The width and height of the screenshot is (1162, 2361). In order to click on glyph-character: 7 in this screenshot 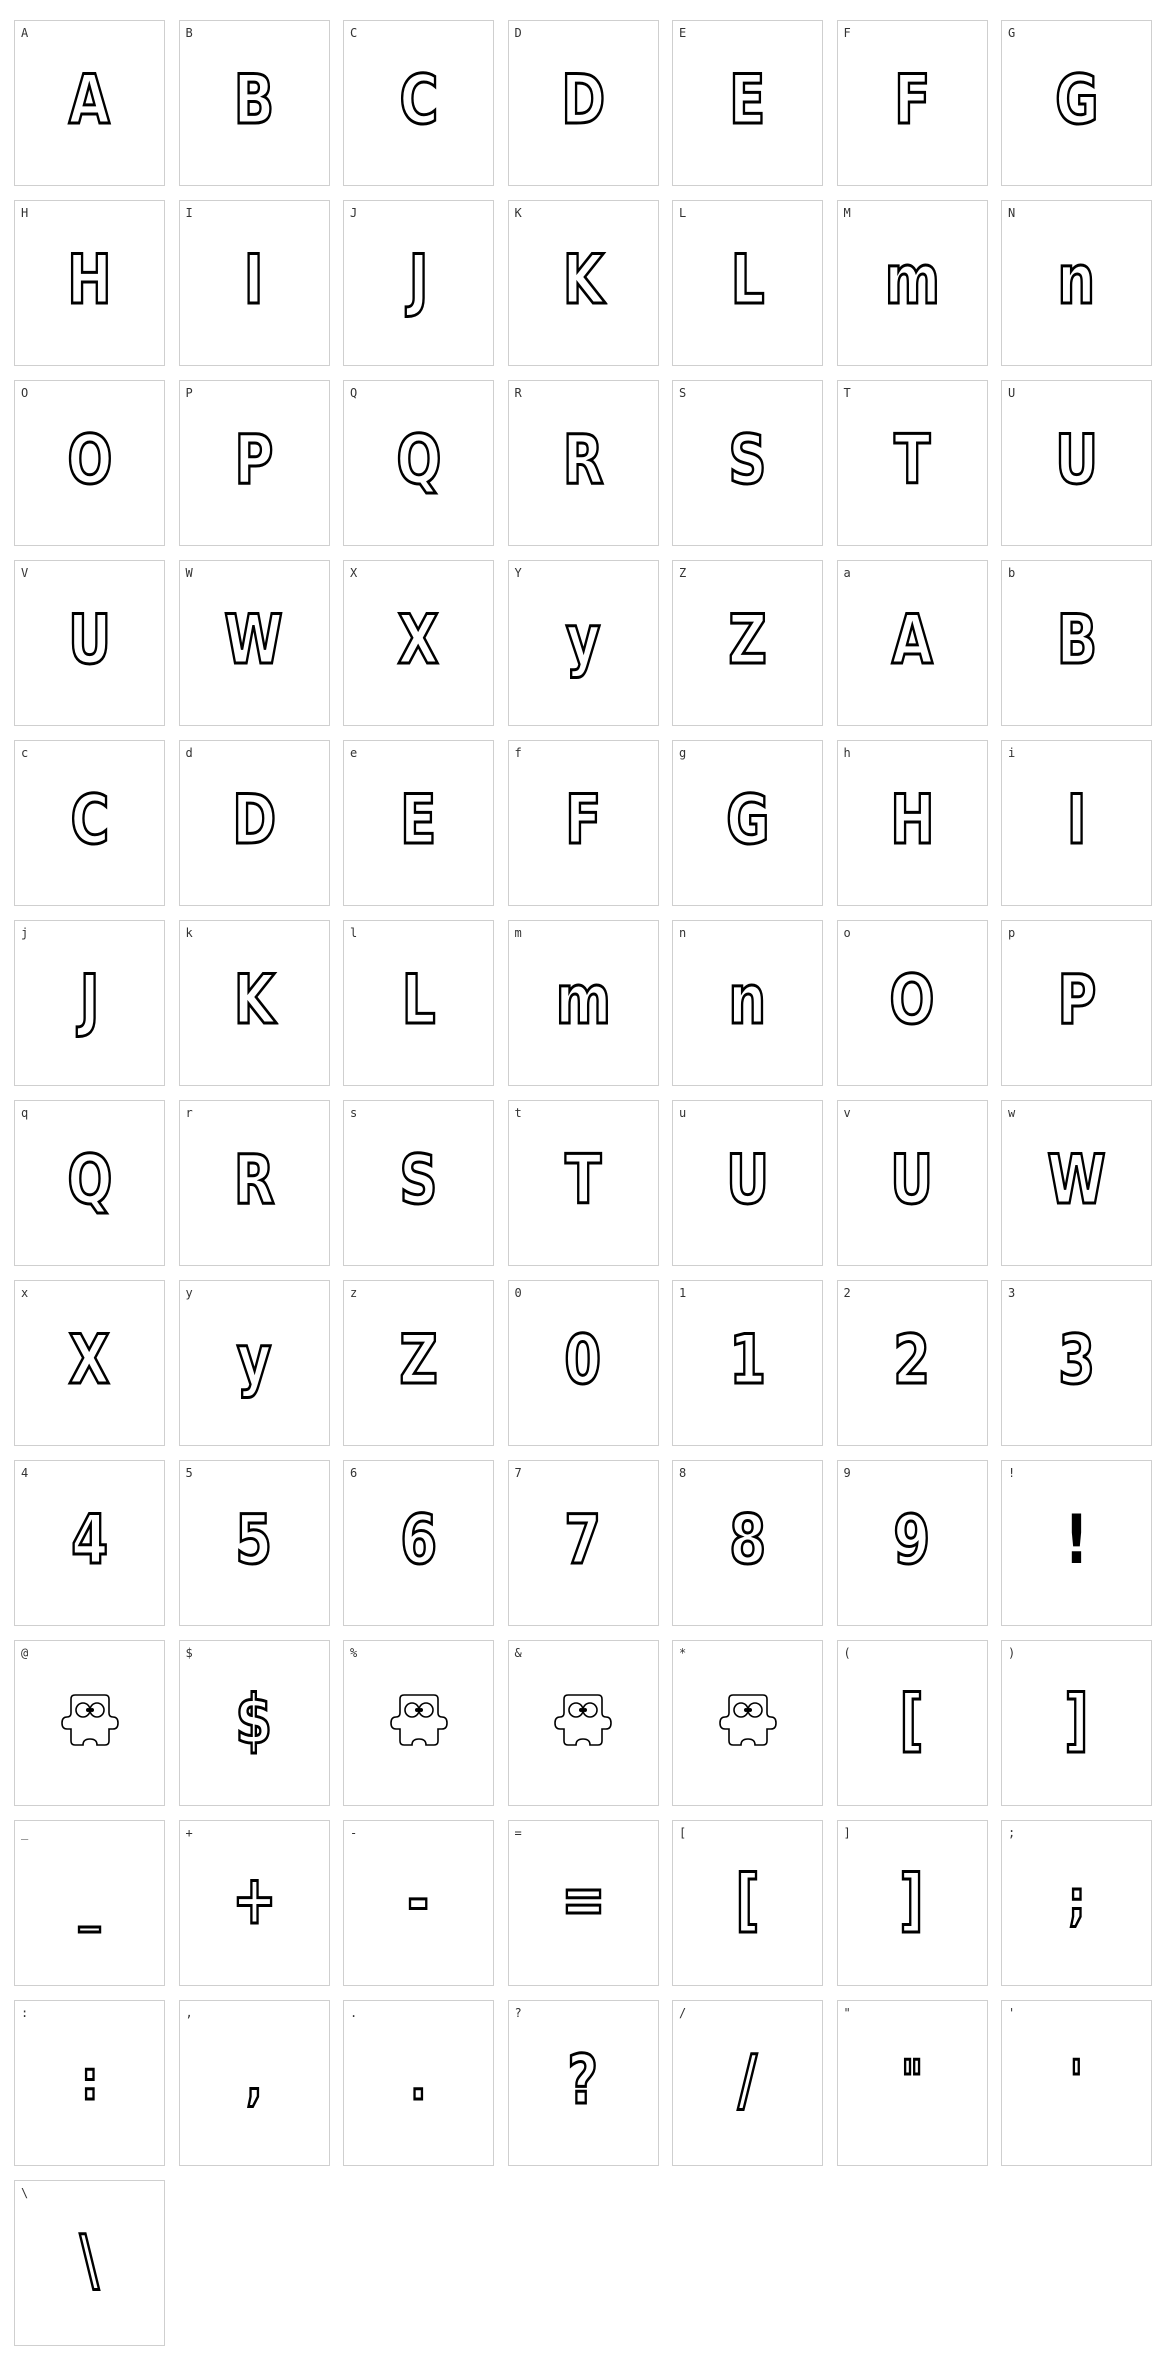, I will do `click(582, 1540)`.